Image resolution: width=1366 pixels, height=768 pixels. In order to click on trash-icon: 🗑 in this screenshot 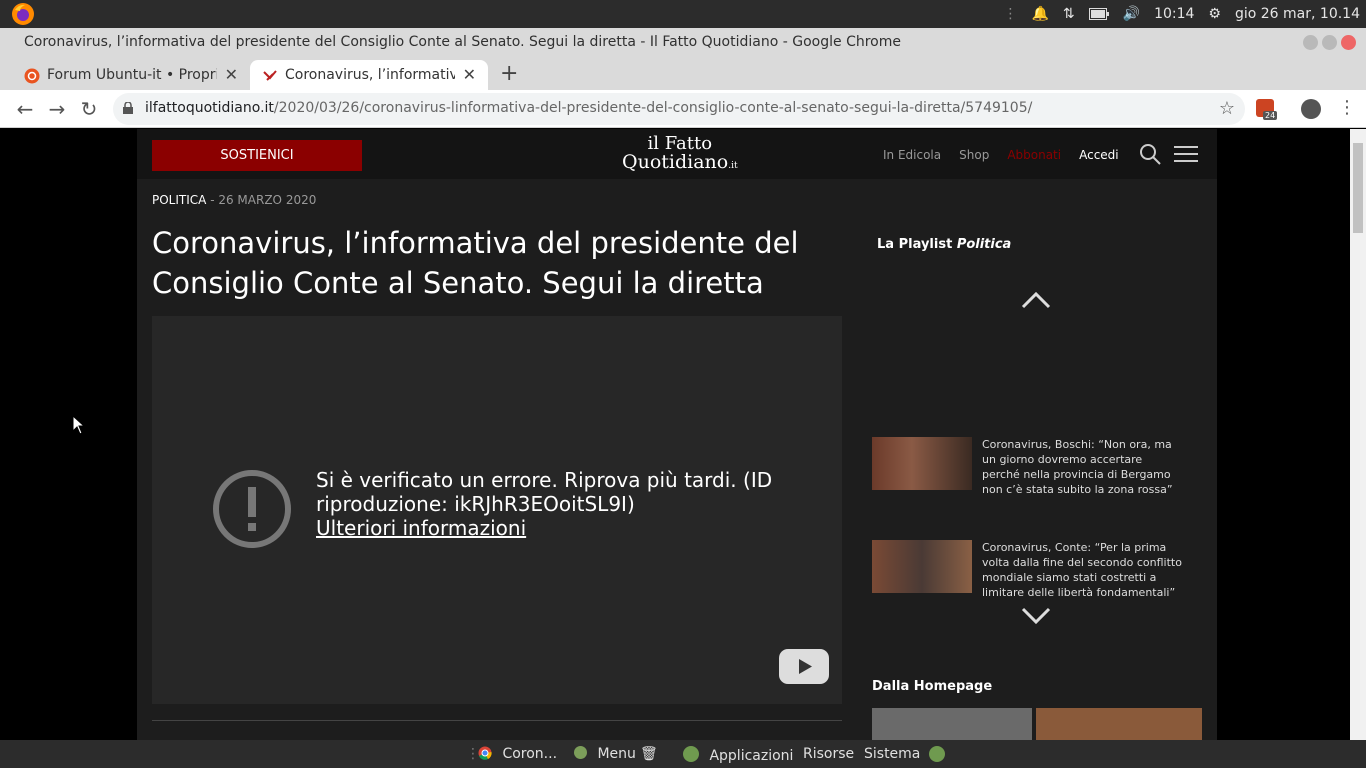, I will do `click(649, 754)`.